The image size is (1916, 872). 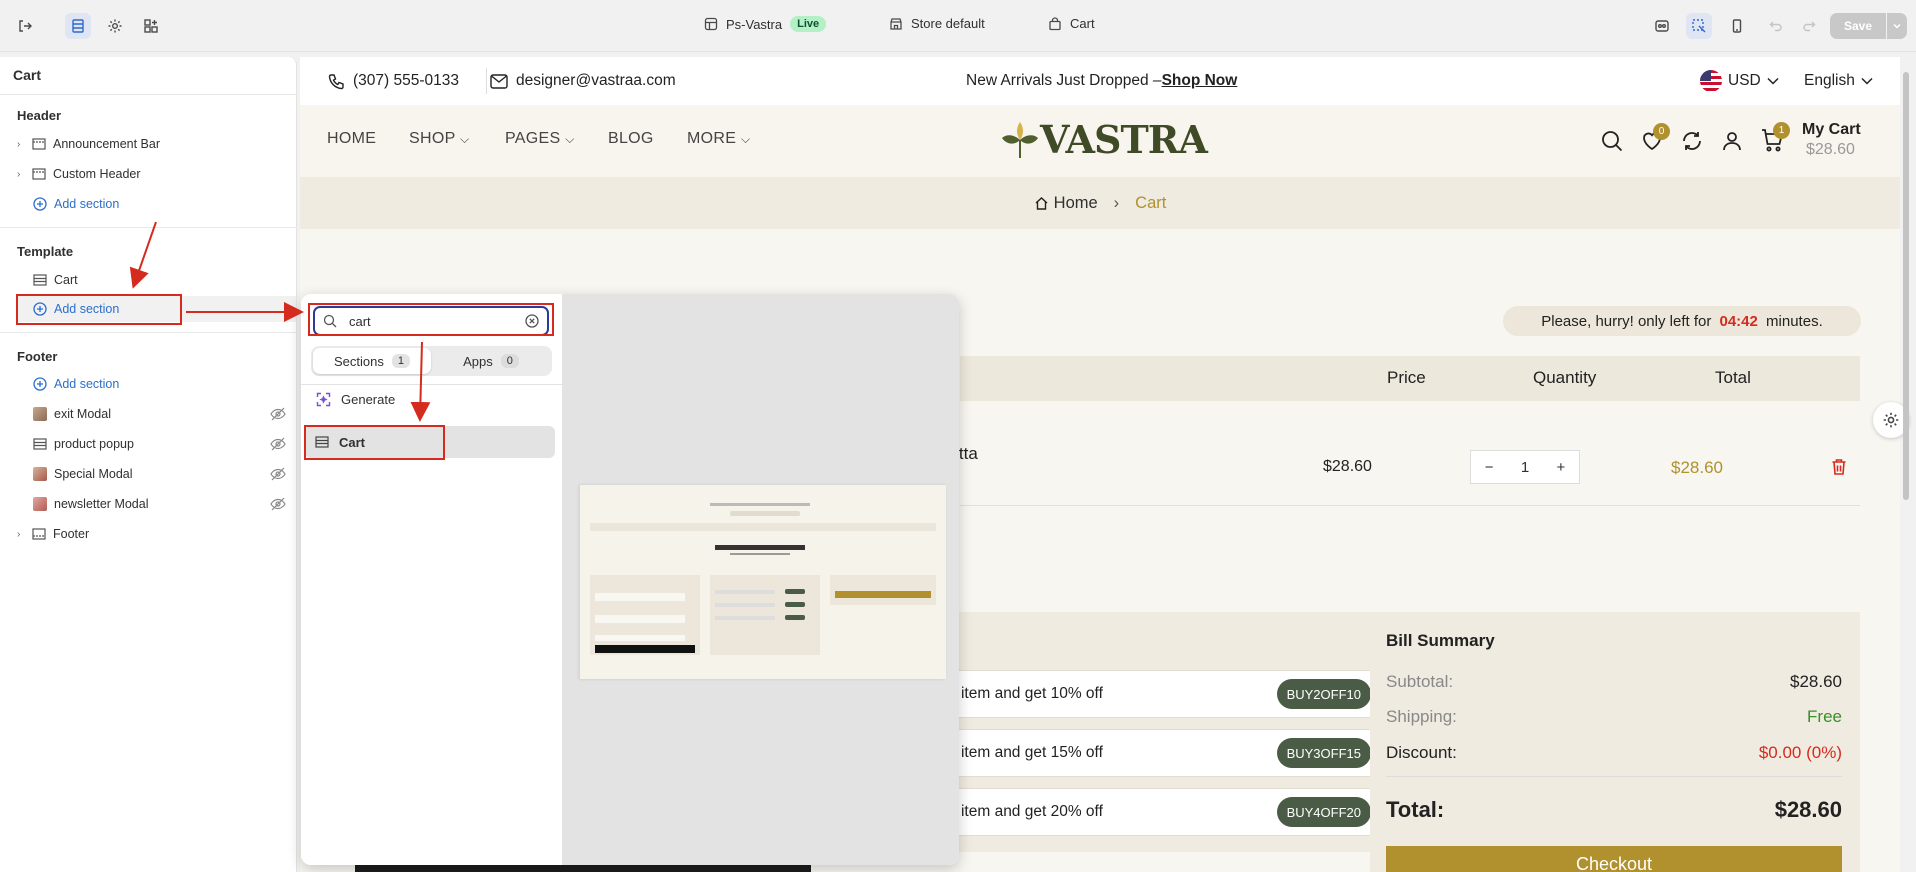 I want to click on undo-icon, so click(x=1776, y=26).